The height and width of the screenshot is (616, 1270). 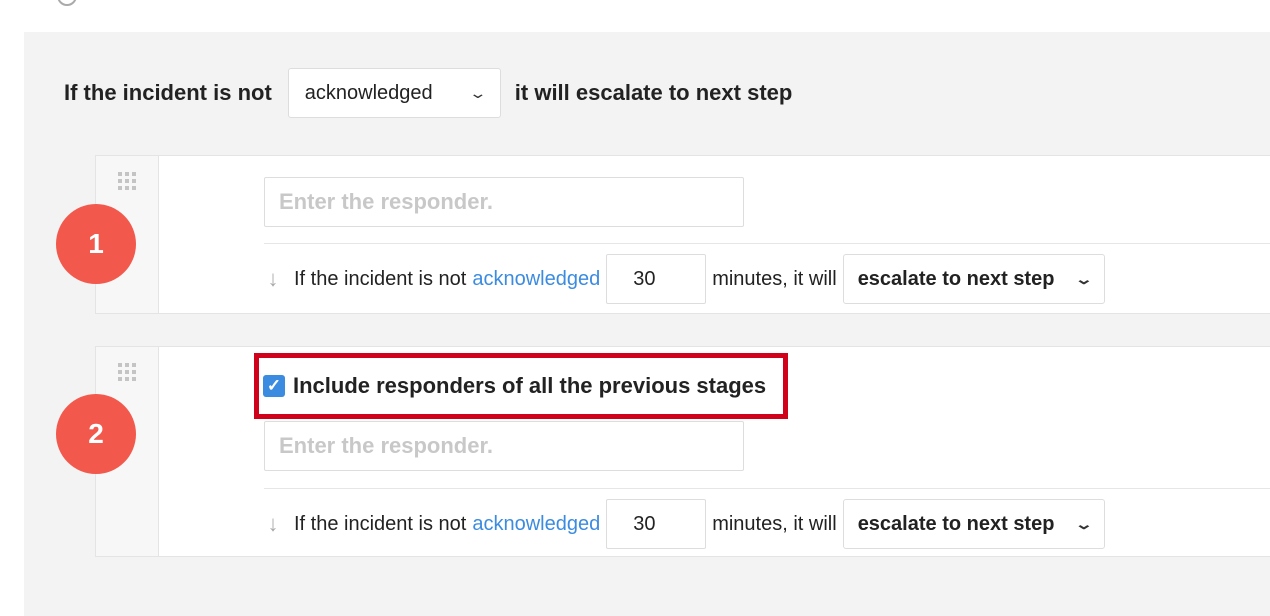 I want to click on stage-2-divider, so click(x=767, y=488).